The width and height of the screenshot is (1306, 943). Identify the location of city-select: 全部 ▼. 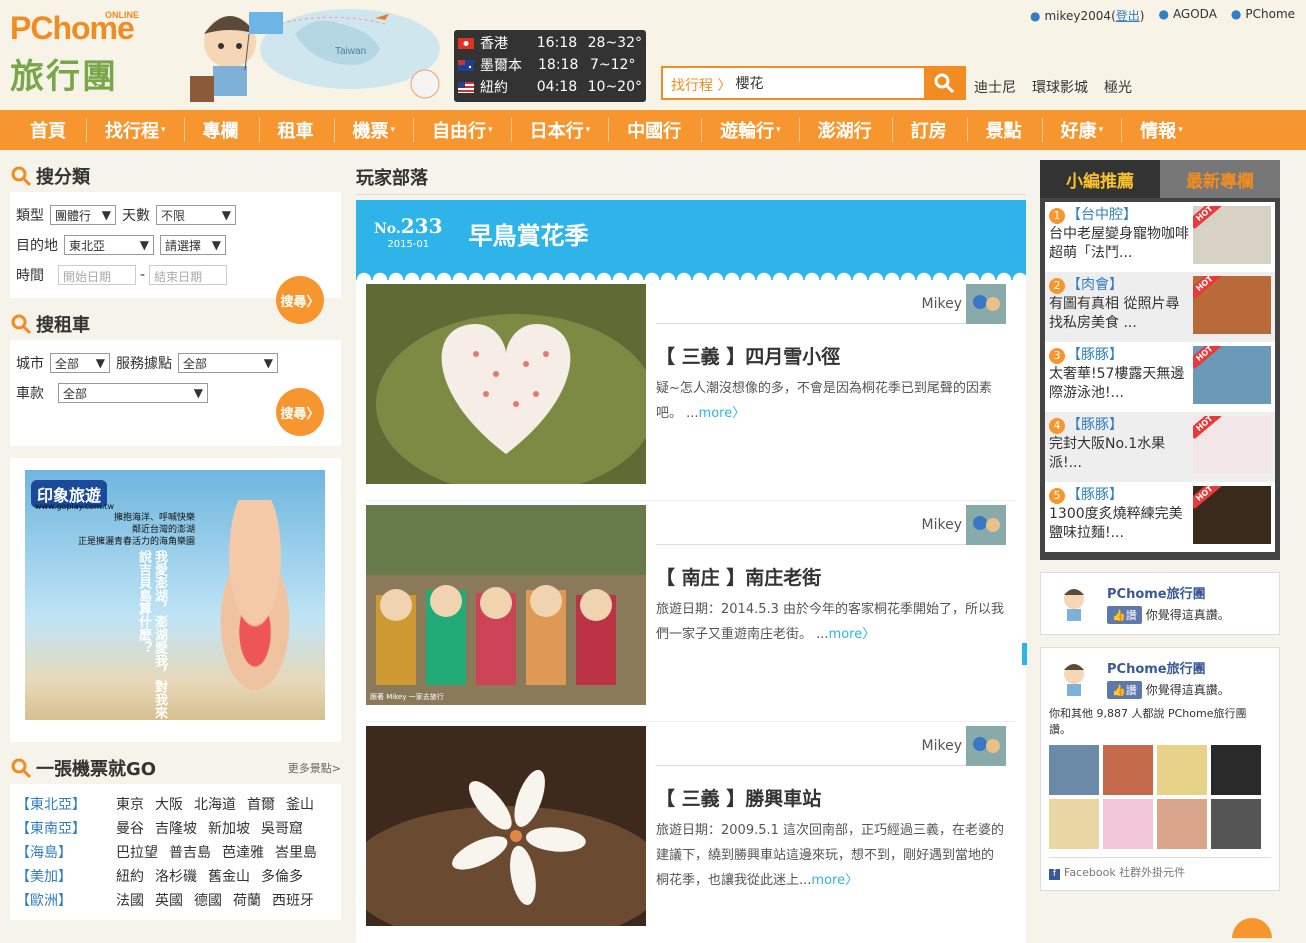
(80, 363).